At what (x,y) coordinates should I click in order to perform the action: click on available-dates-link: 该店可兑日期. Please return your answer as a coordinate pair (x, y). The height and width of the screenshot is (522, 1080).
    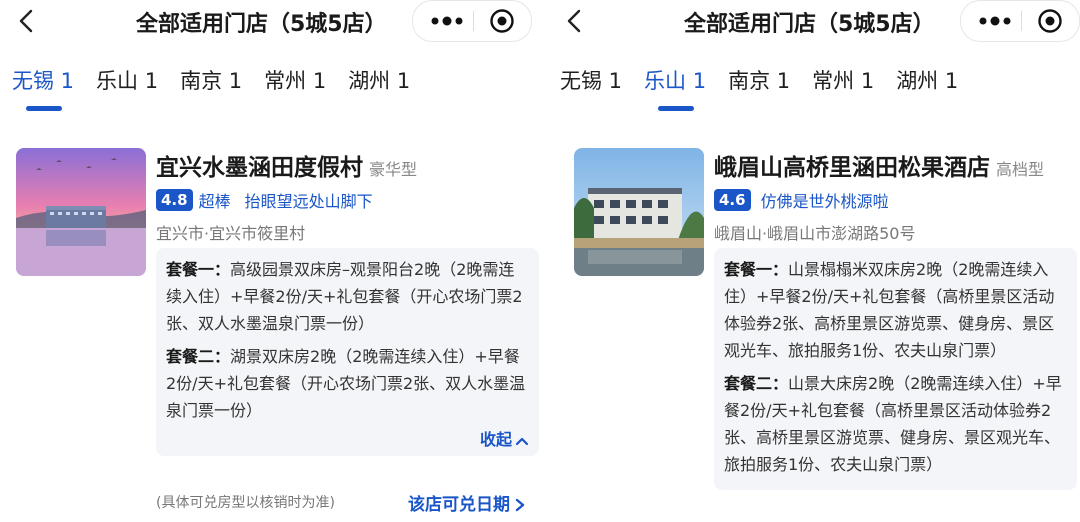
    Looking at the image, I should click on (467, 502).